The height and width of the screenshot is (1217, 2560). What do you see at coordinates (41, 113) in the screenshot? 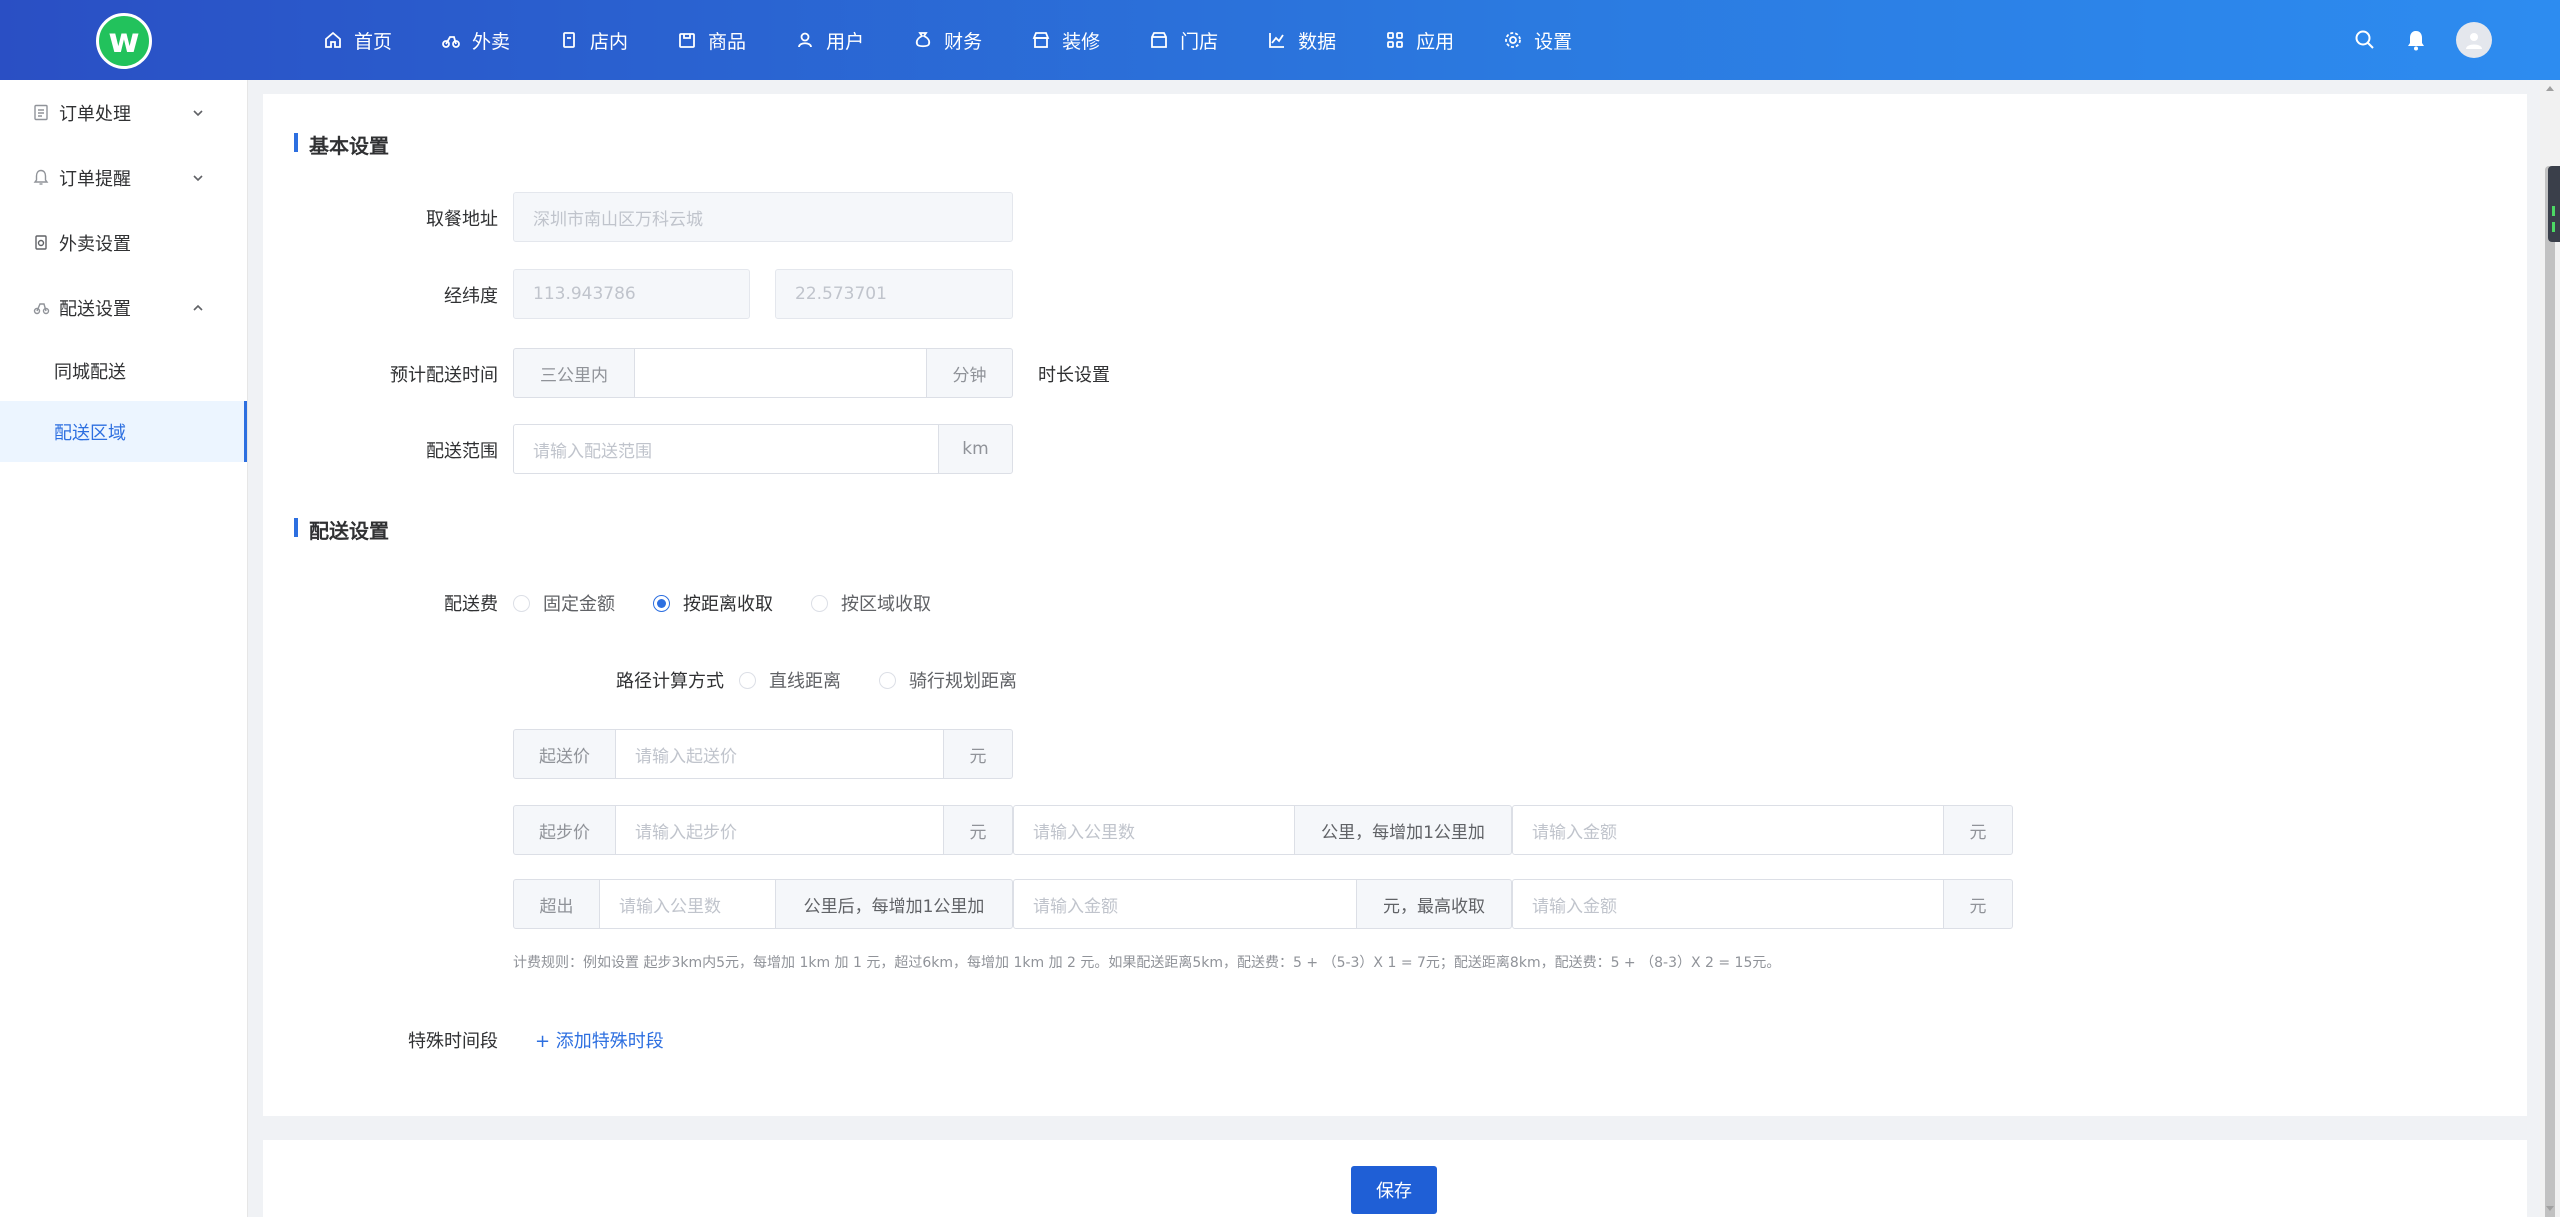
I see `document-icon` at bounding box center [41, 113].